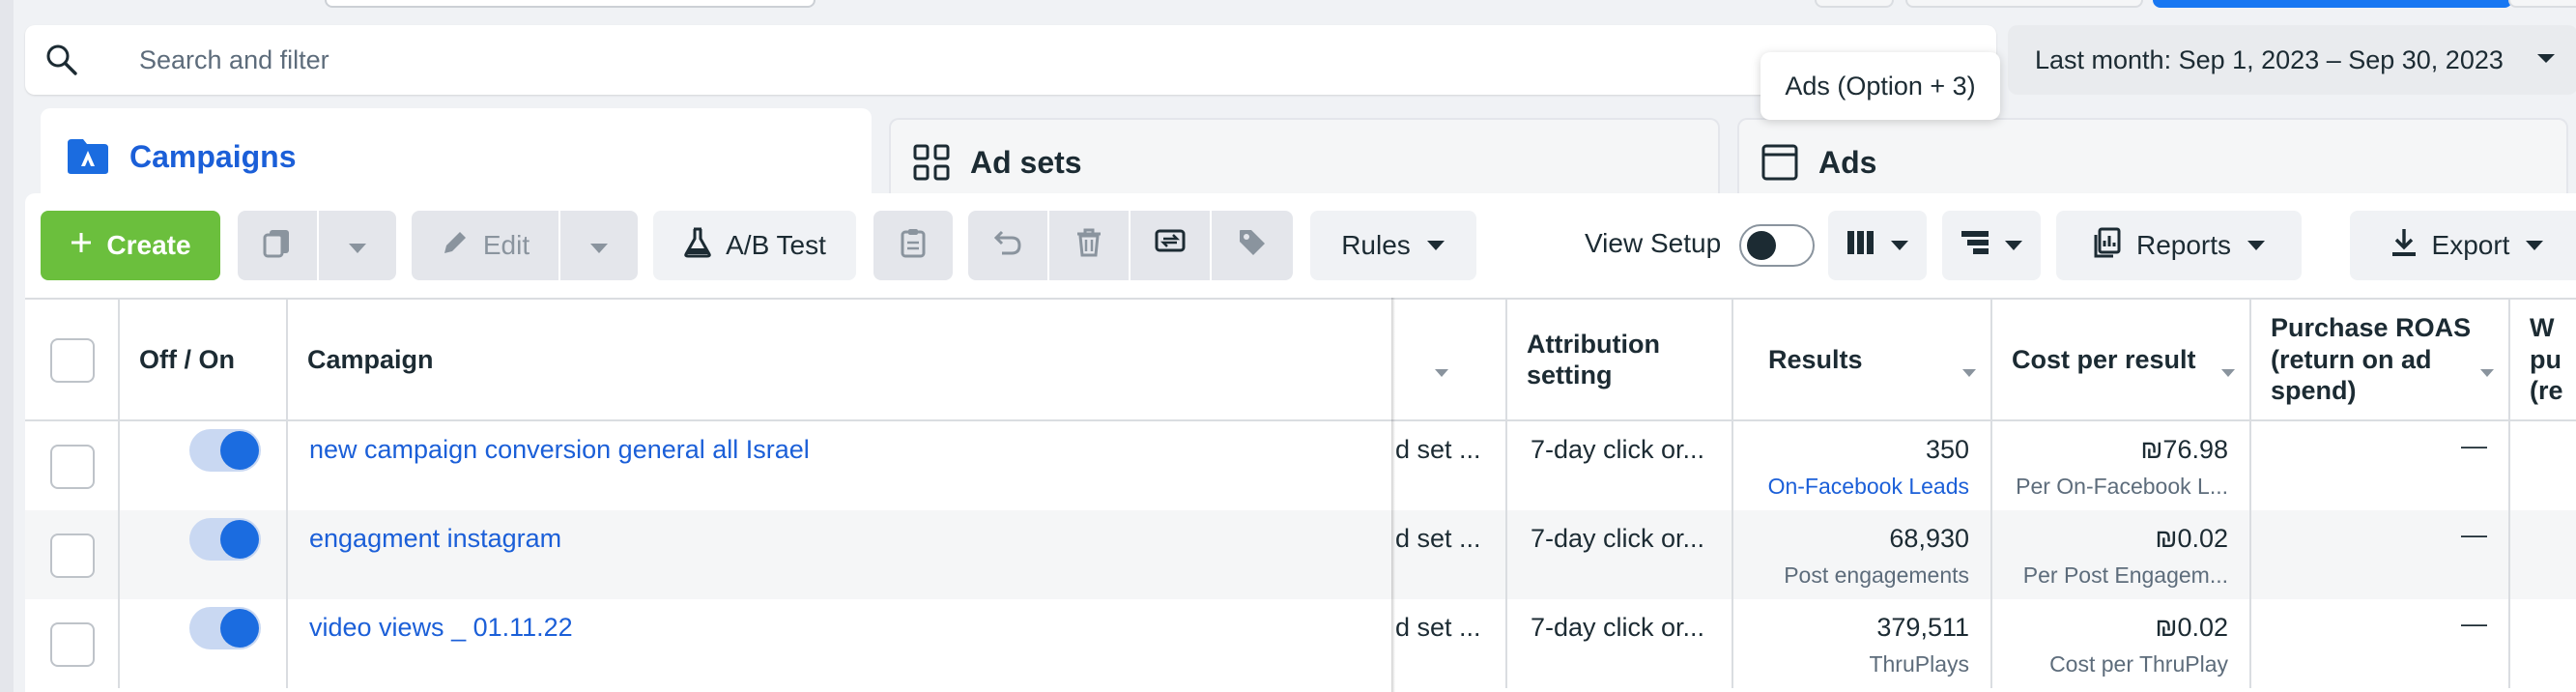 The image size is (2576, 692). I want to click on tab-ad-sets: Ad sets, so click(1305, 162).